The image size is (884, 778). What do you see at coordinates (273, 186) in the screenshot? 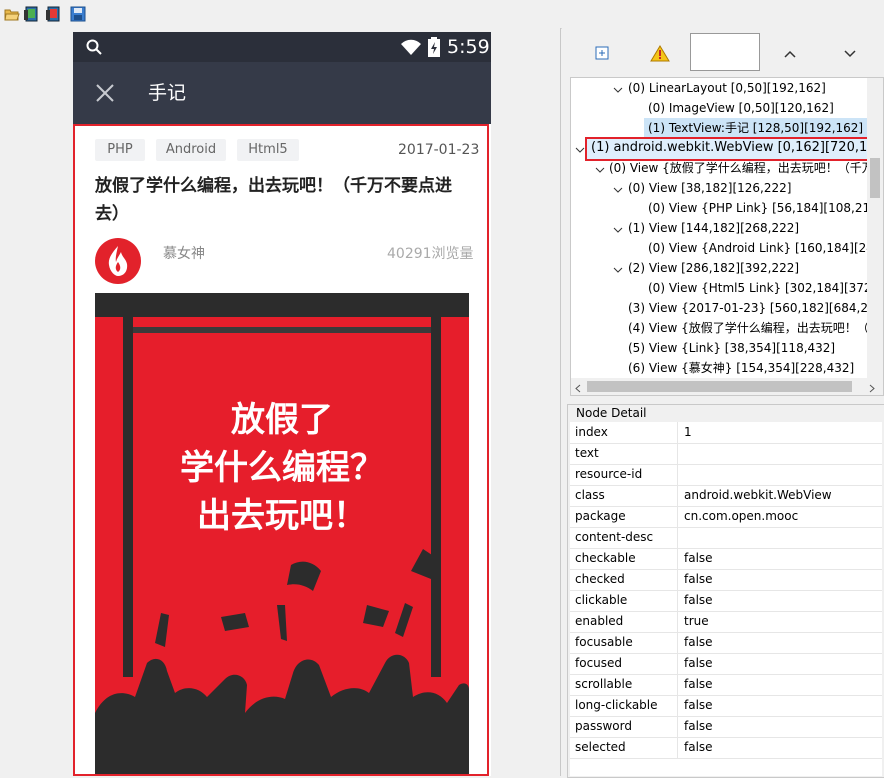
I see `article-title-line-1: 放假了学什么编程，出去玩吧！（千万不要点进` at bounding box center [273, 186].